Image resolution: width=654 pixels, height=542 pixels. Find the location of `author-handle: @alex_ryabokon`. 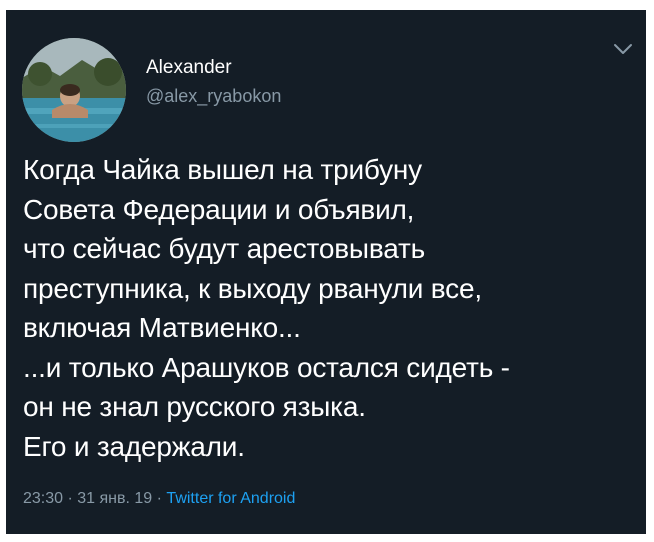

author-handle: @alex_ryabokon is located at coordinates (213, 96).